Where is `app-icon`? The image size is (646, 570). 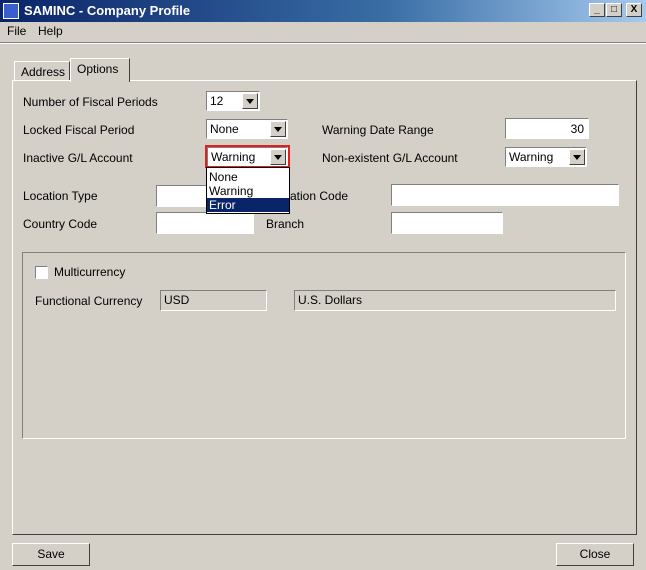 app-icon is located at coordinates (11, 11).